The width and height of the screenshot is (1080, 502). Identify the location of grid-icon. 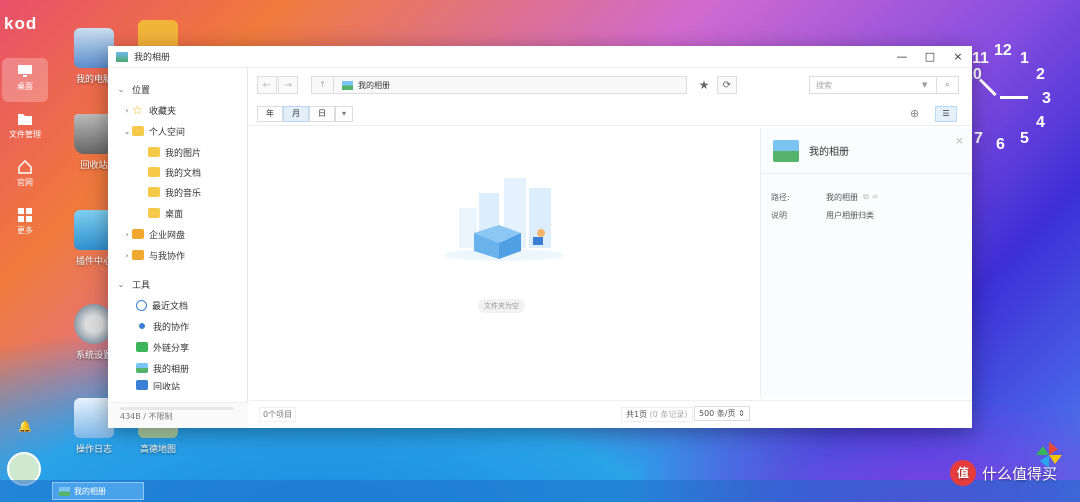
(25, 215).